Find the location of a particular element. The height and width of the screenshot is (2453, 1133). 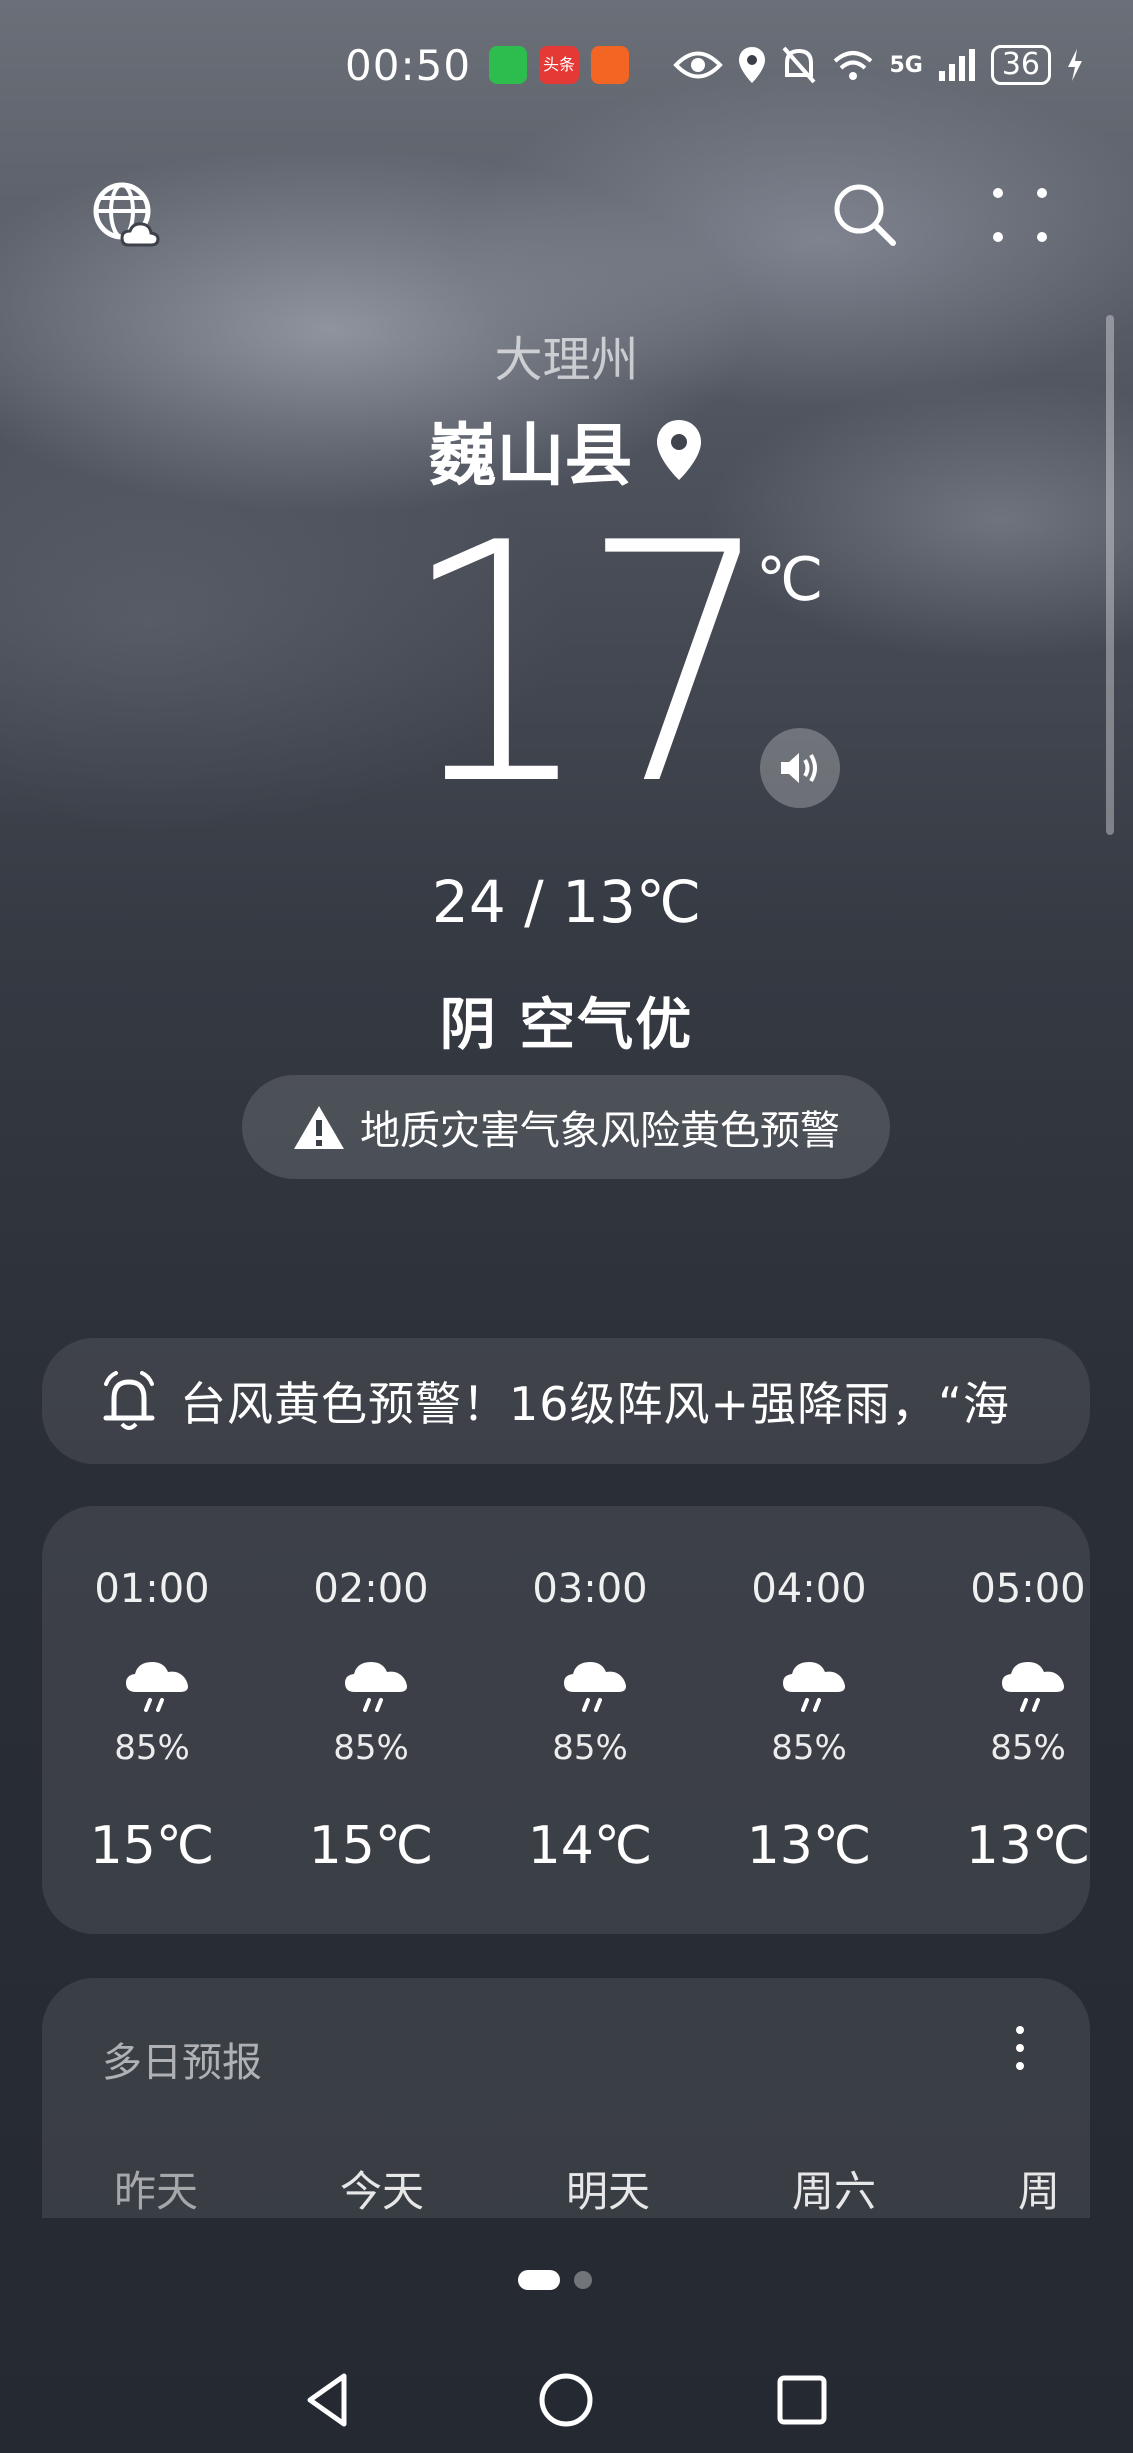

page-dot is located at coordinates (583, 2280).